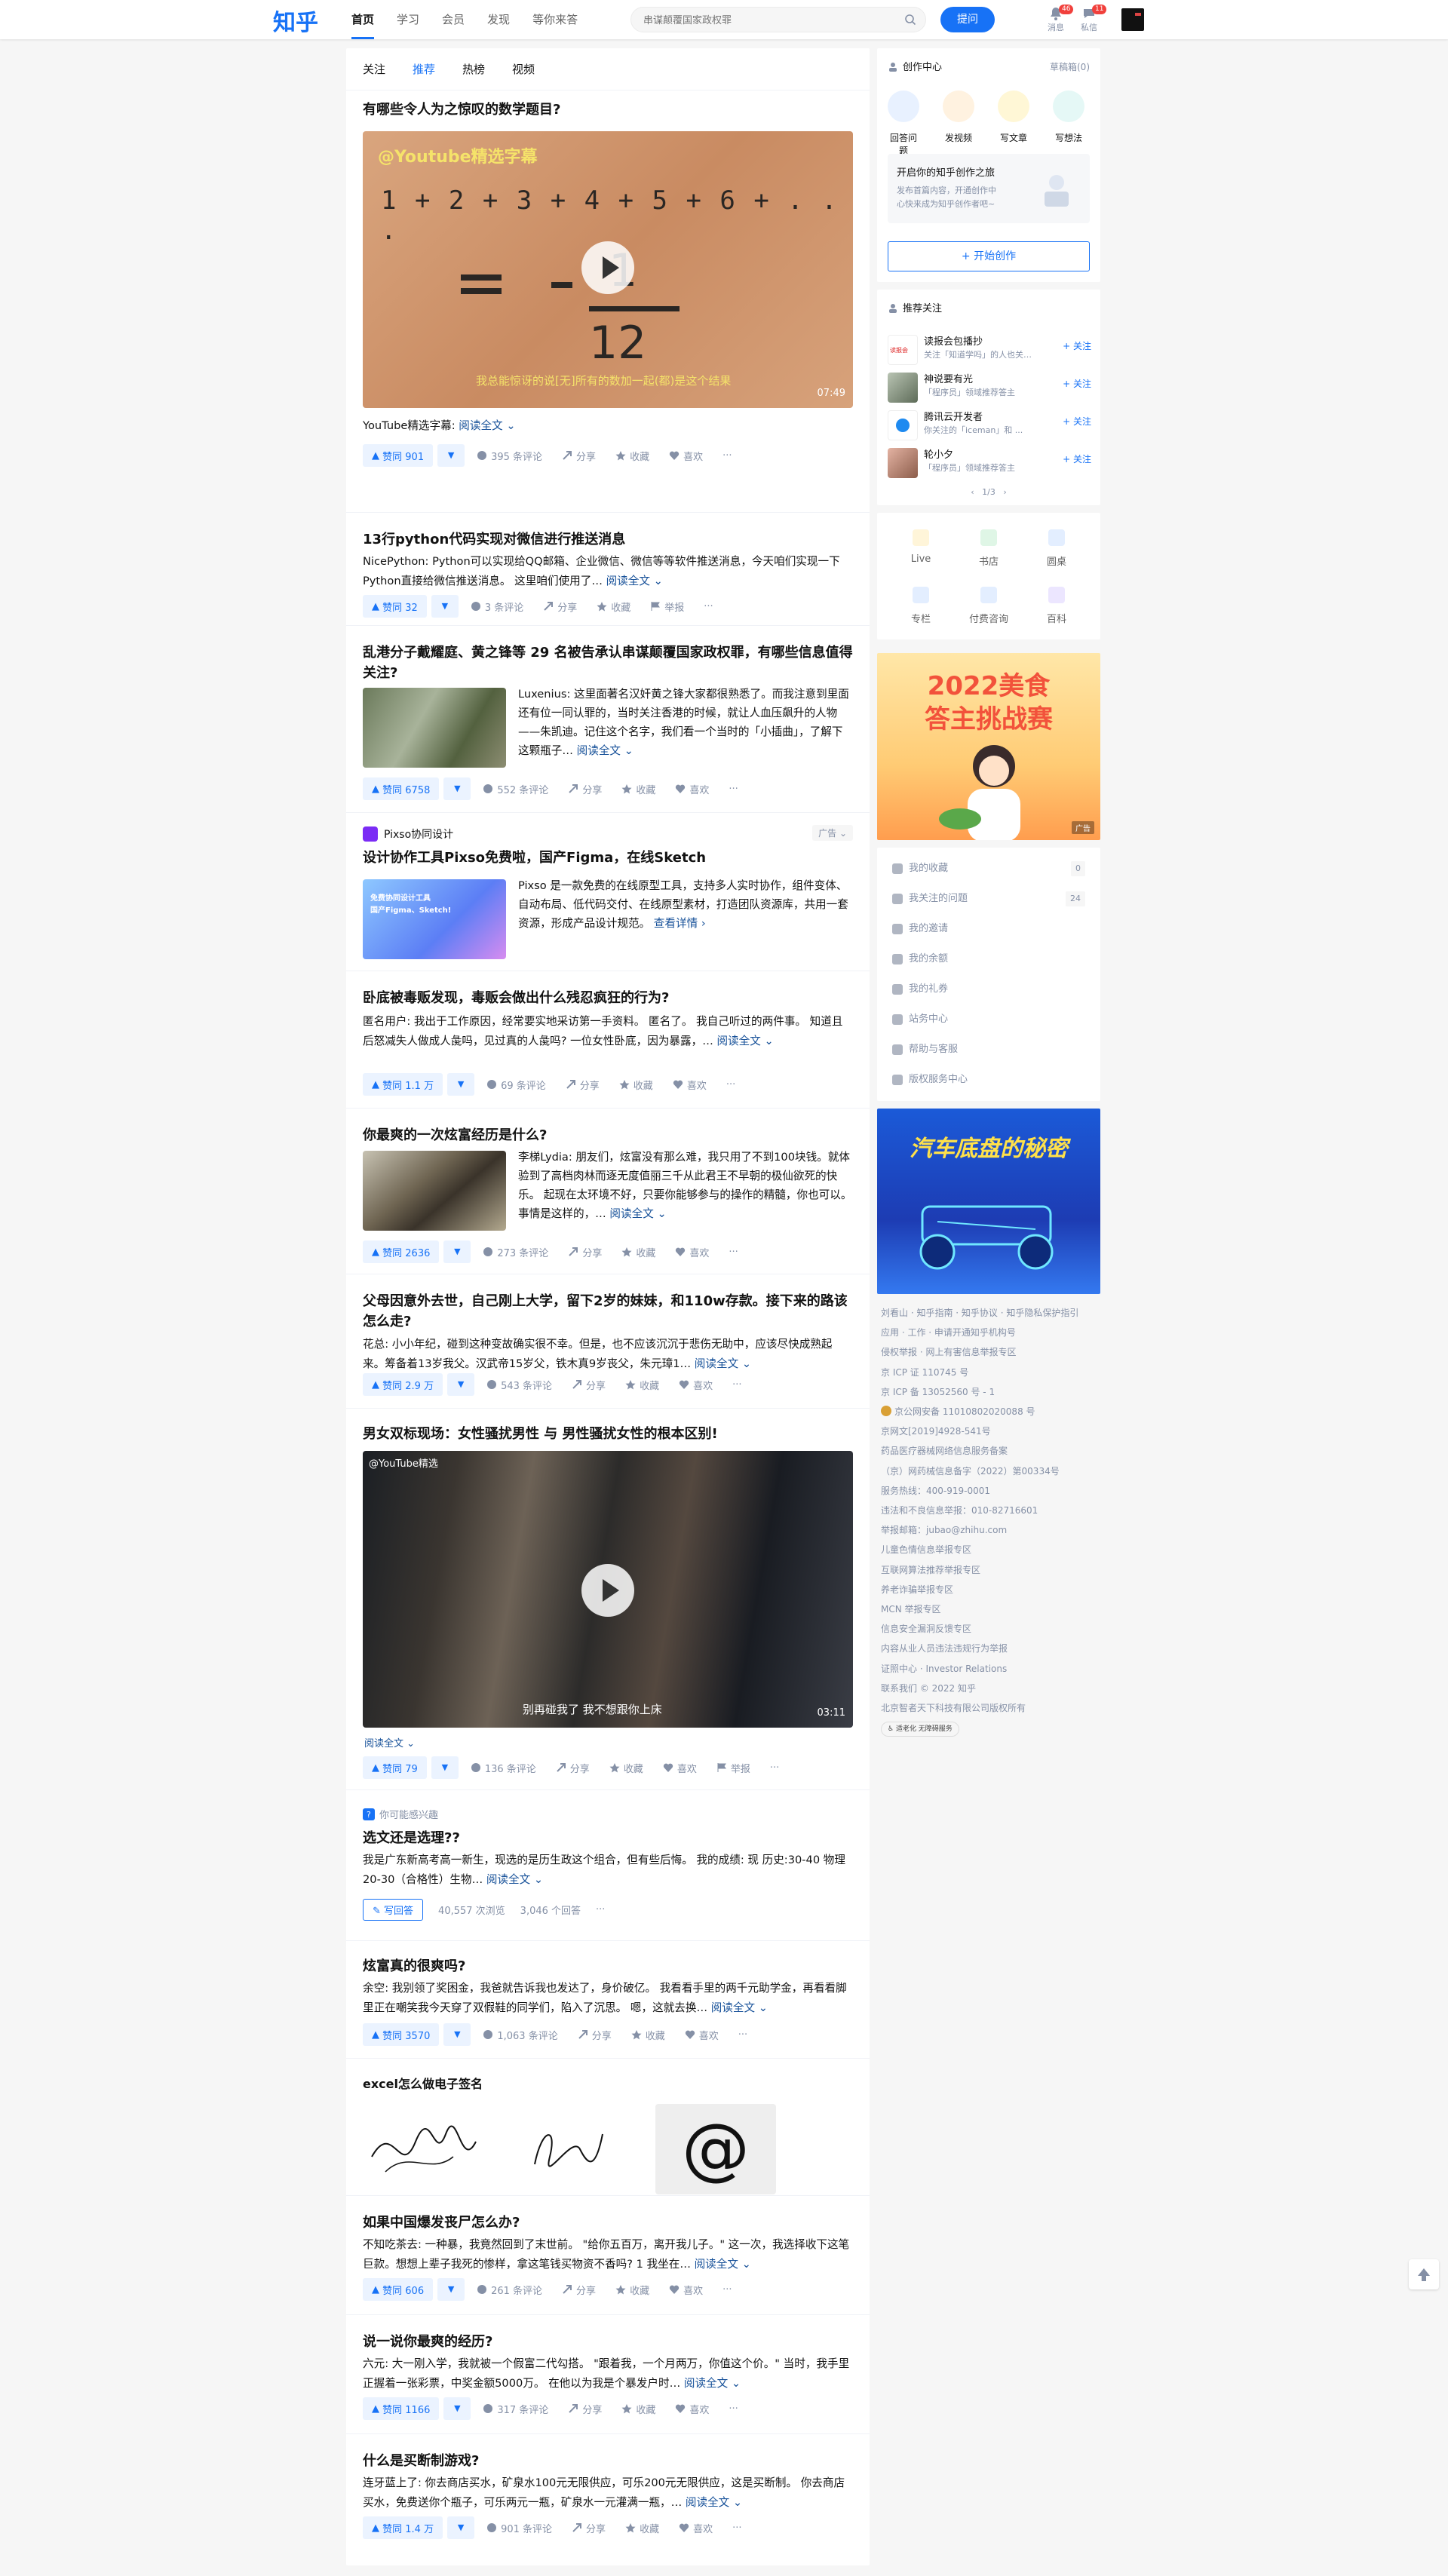  Describe the element at coordinates (988, 869) in the screenshot. I see `menu-favorites: 我的收藏 0` at that location.